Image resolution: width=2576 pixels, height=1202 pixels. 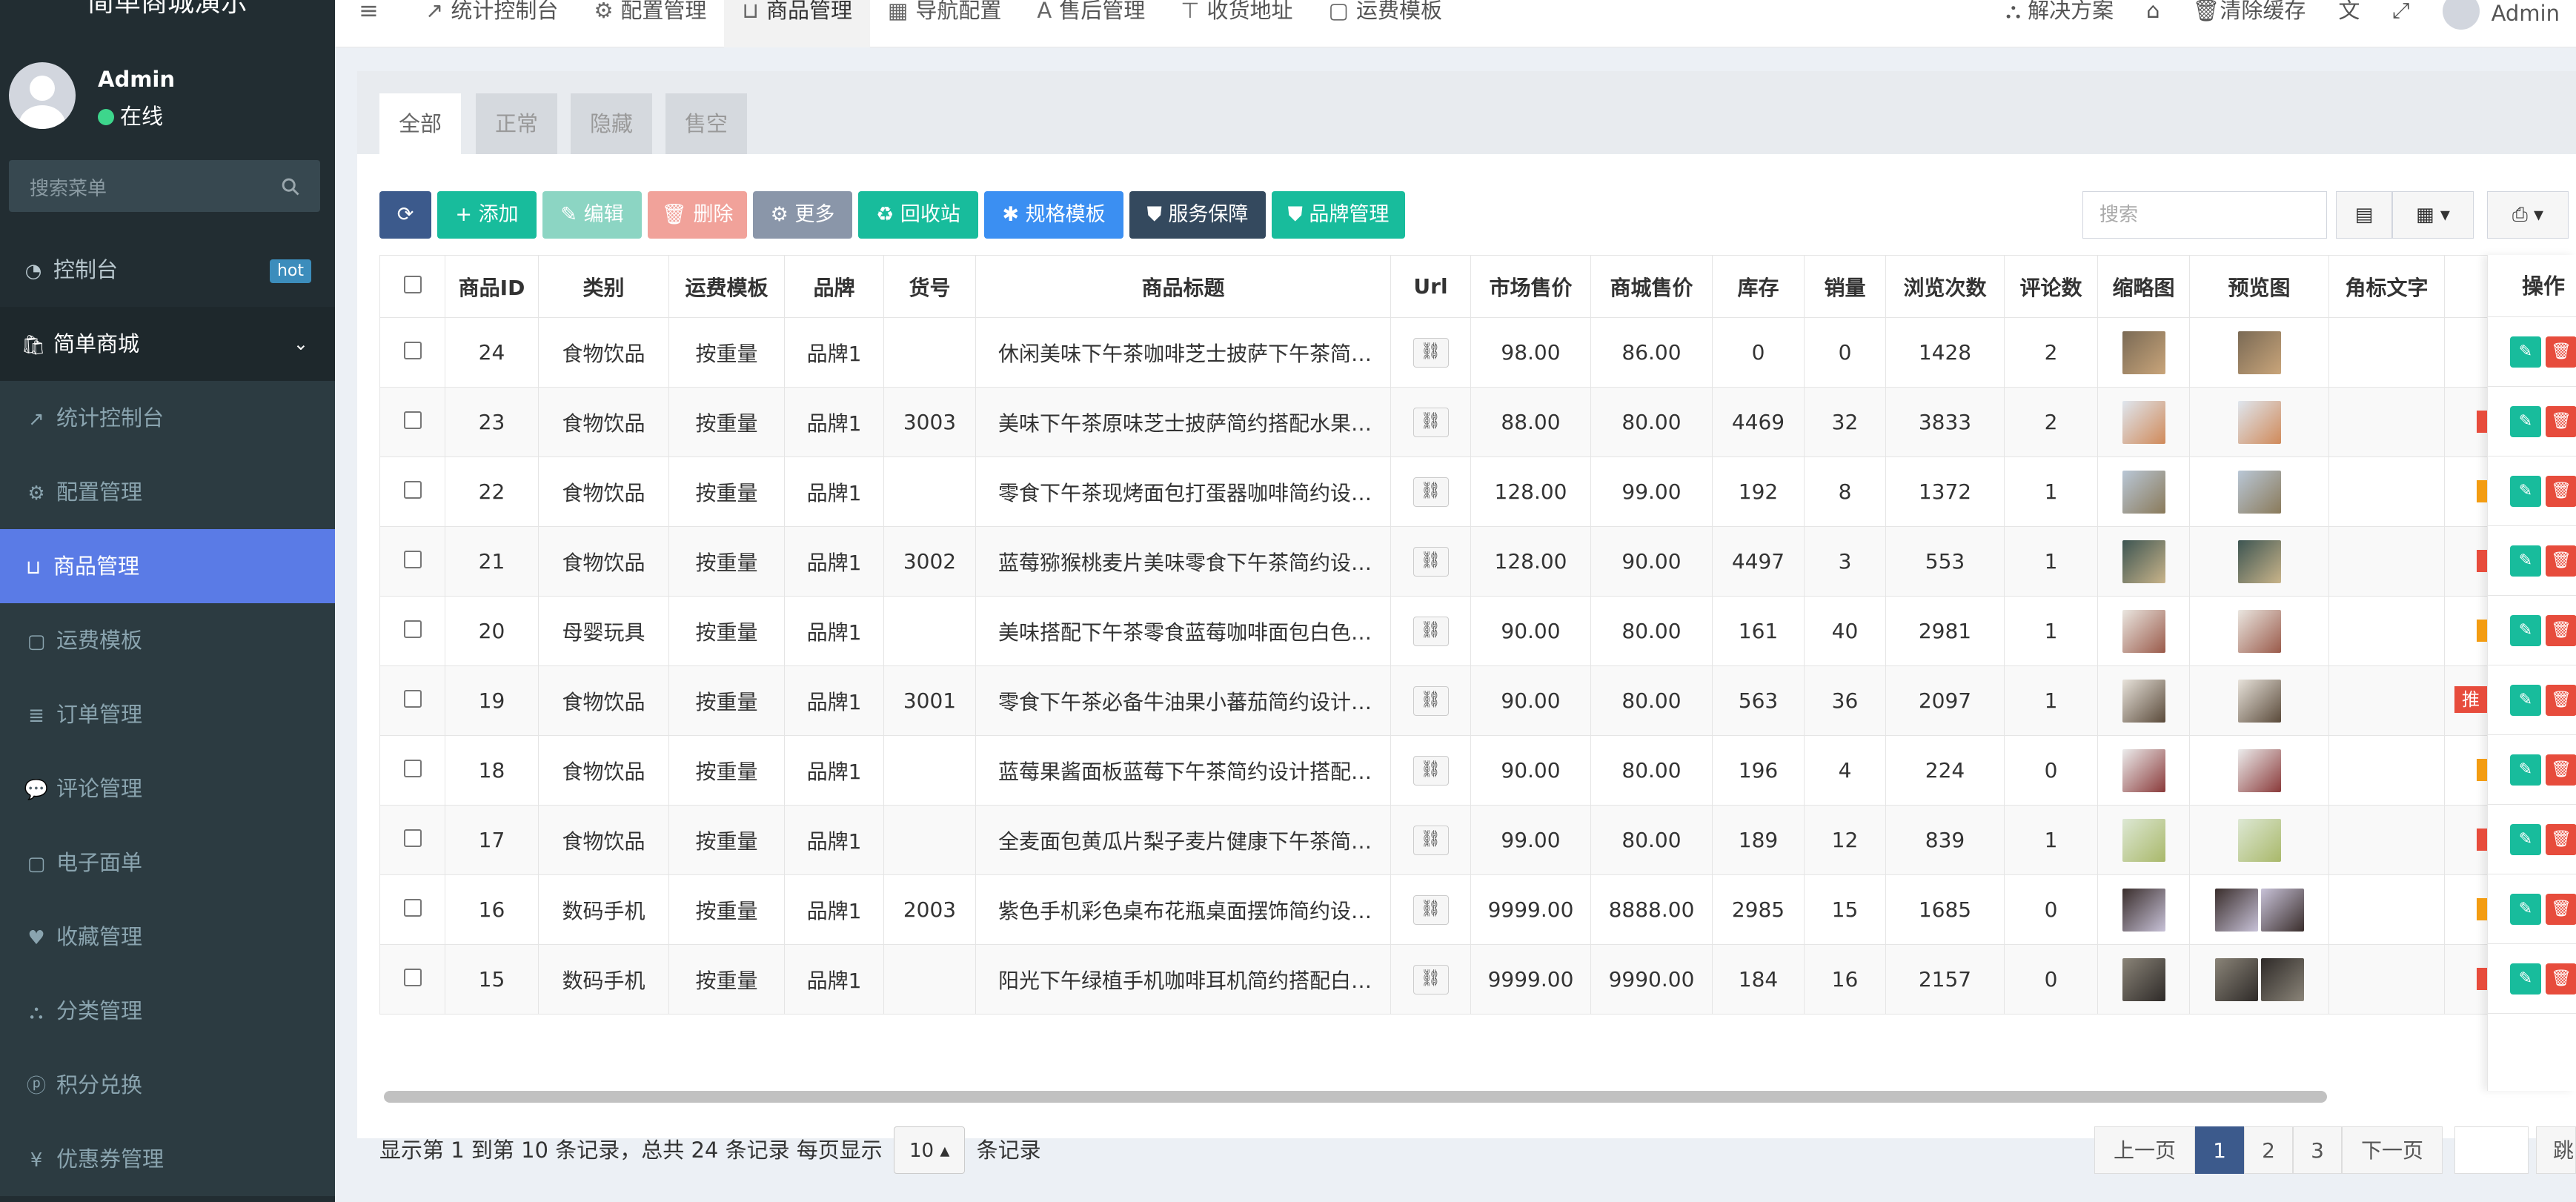 I want to click on sidebar-item-4: ⊔ 商品管理, so click(x=167, y=566).